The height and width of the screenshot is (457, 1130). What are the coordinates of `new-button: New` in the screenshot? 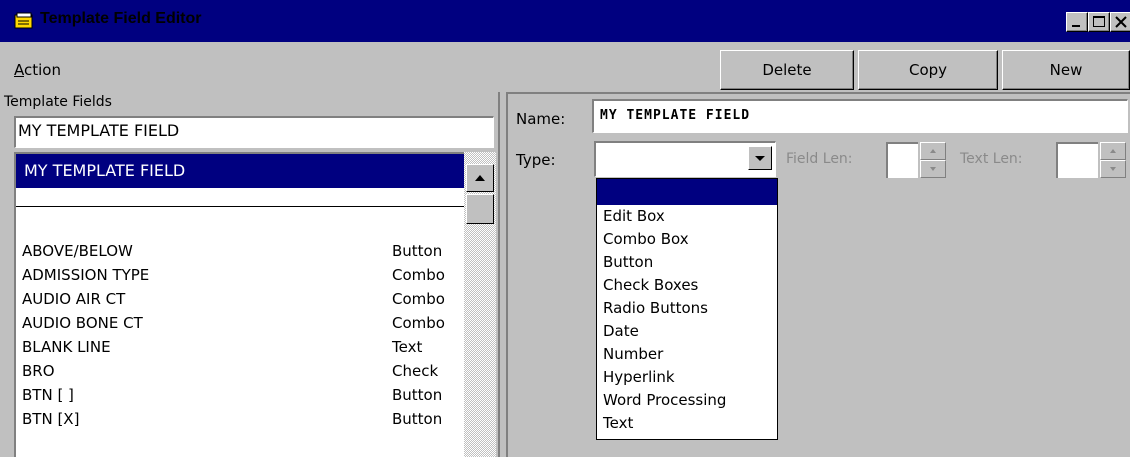 It's located at (1066, 70).